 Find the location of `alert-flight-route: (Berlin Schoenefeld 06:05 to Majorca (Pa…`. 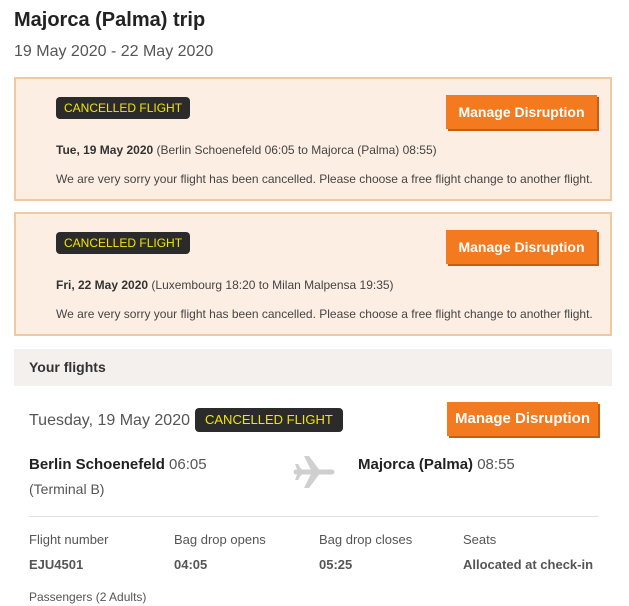

alert-flight-route: (Berlin Schoenefeld 06:05 to Majorca (Pa… is located at coordinates (295, 150).